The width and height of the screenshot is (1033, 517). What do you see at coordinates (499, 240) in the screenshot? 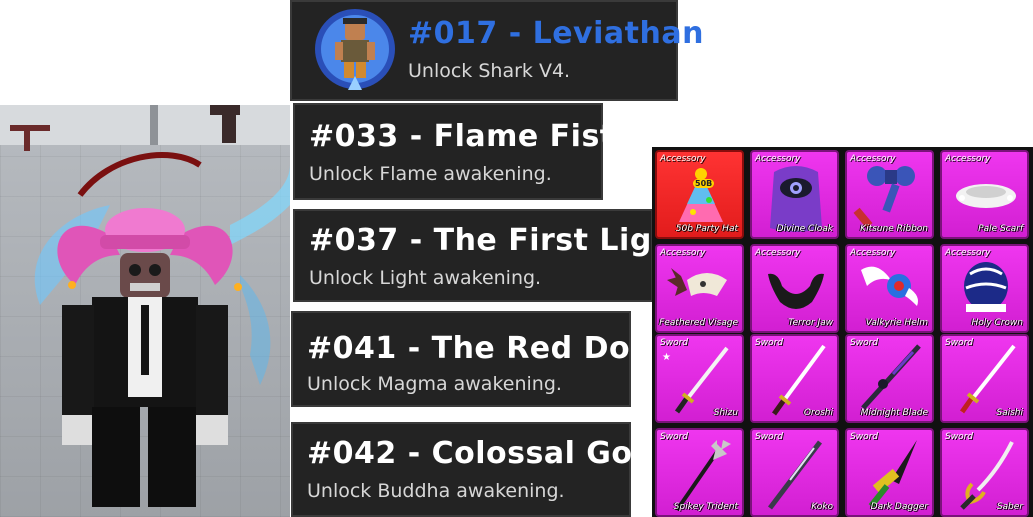
I see `quest-title: #037 - The First Light` at bounding box center [499, 240].